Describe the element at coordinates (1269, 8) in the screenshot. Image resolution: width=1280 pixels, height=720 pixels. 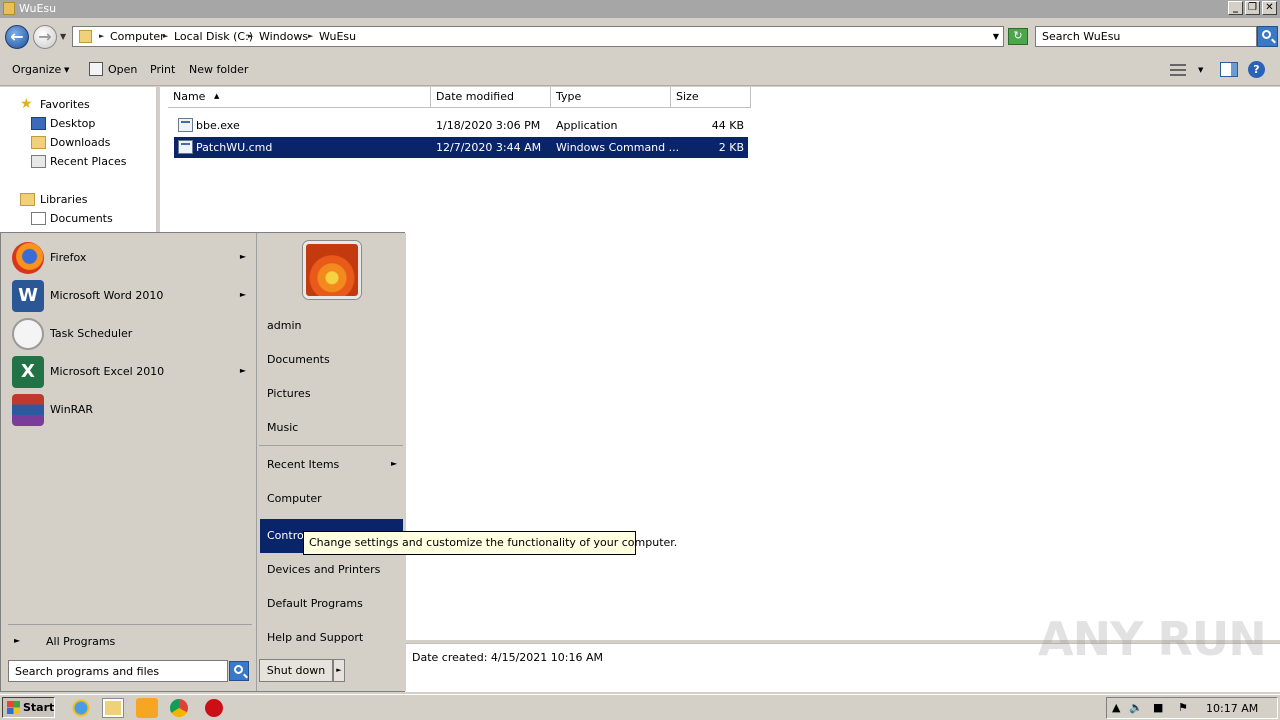
I see `close-button: ✕` at that location.